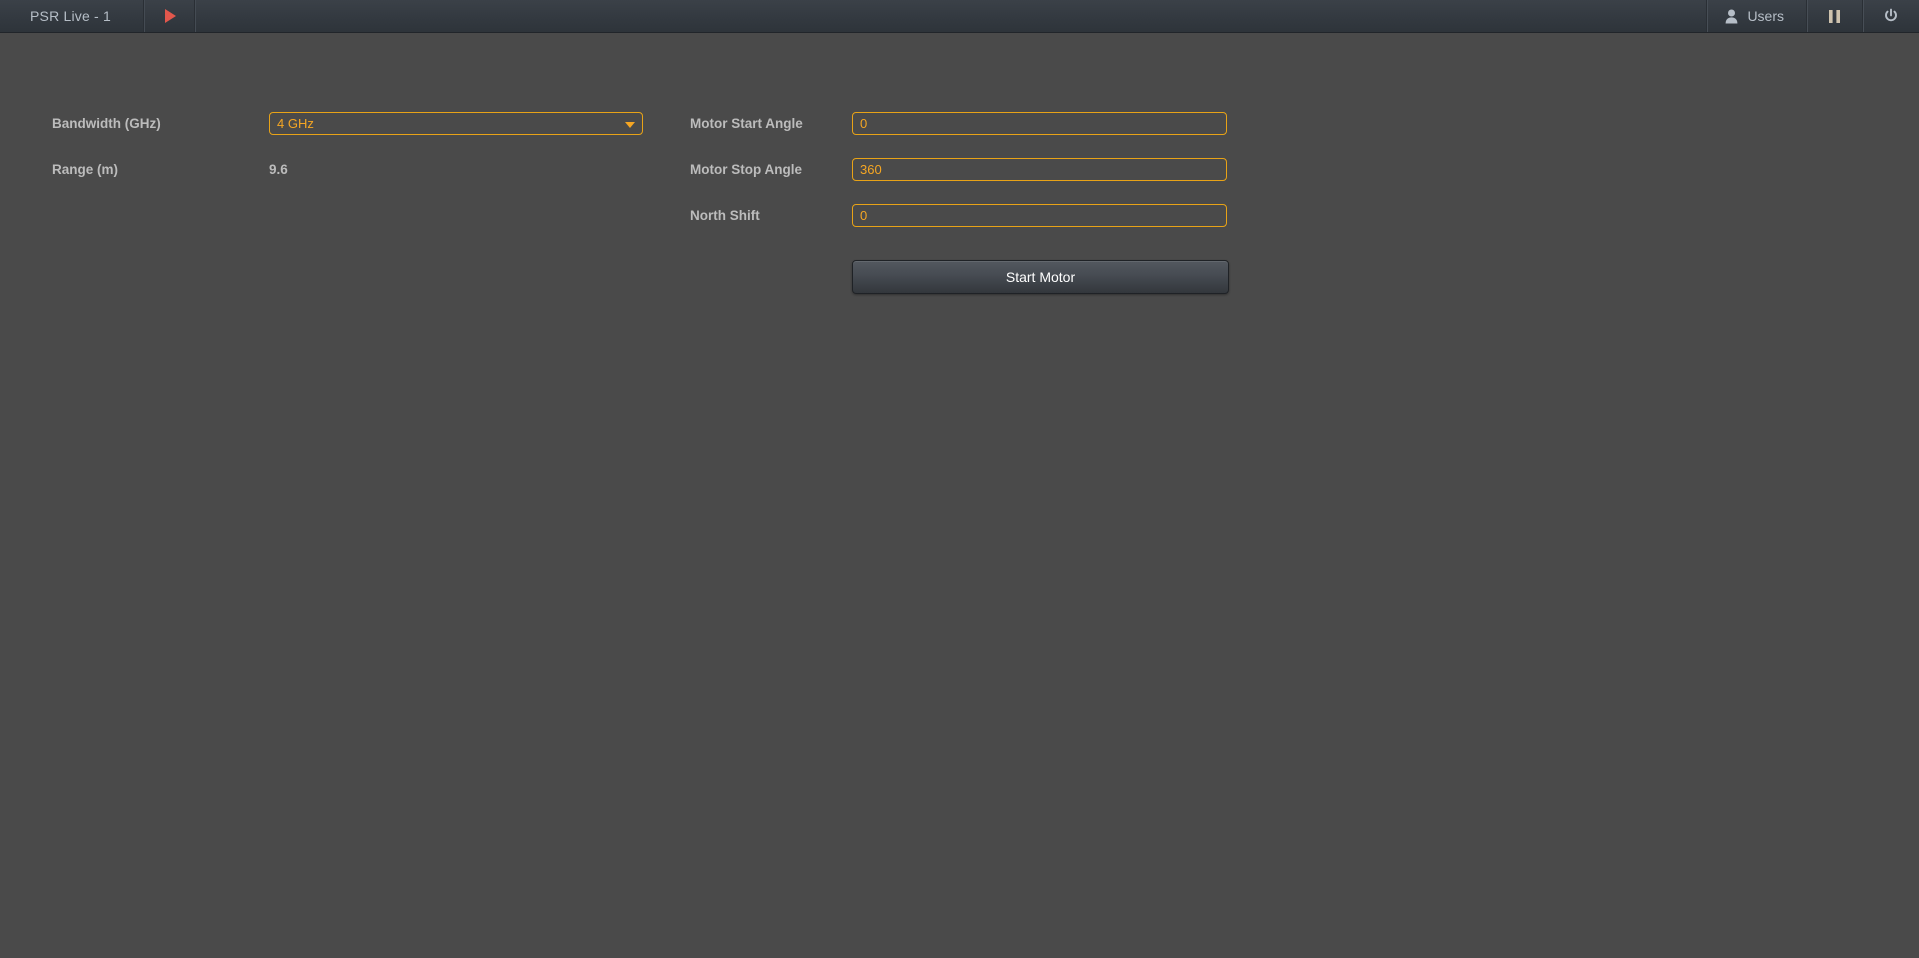 The width and height of the screenshot is (1919, 958). Describe the element at coordinates (1731, 16) in the screenshot. I see `user-icon` at that location.